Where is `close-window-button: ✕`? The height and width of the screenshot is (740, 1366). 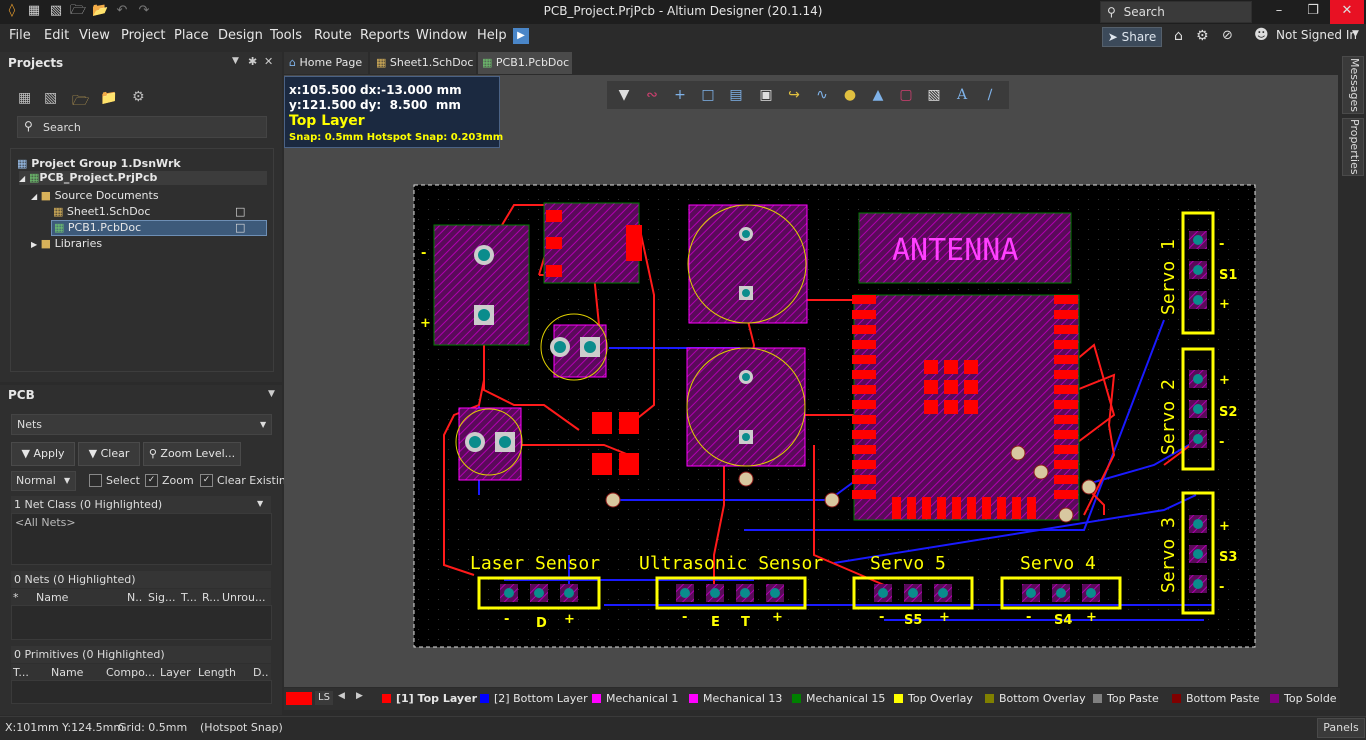
close-window-button: ✕ is located at coordinates (1347, 12).